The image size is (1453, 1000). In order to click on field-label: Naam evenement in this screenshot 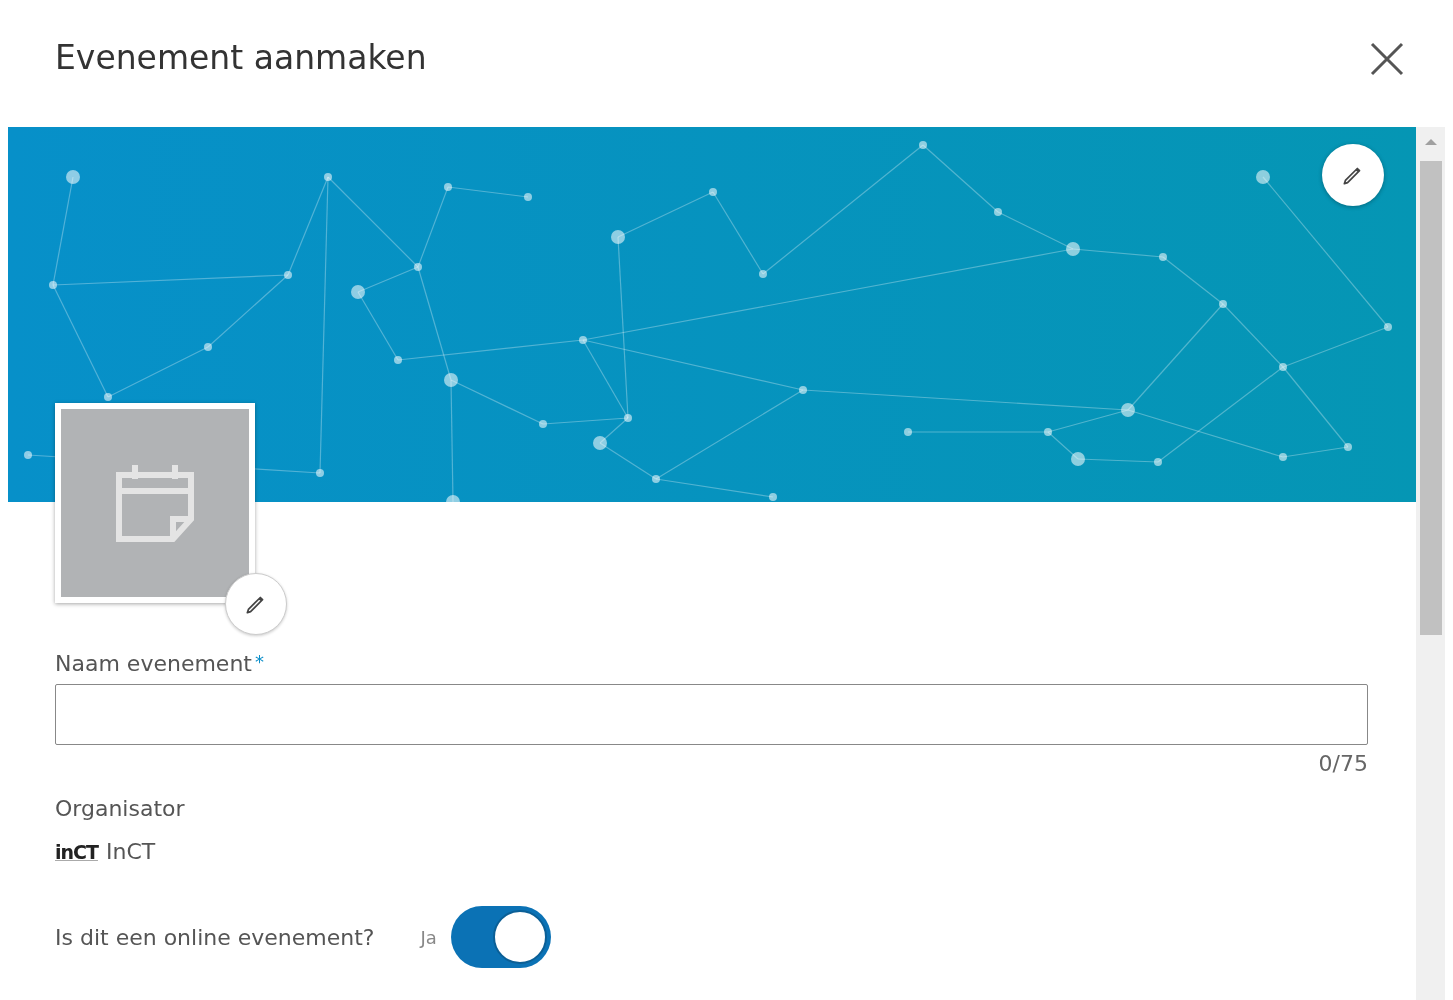, I will do `click(153, 663)`.